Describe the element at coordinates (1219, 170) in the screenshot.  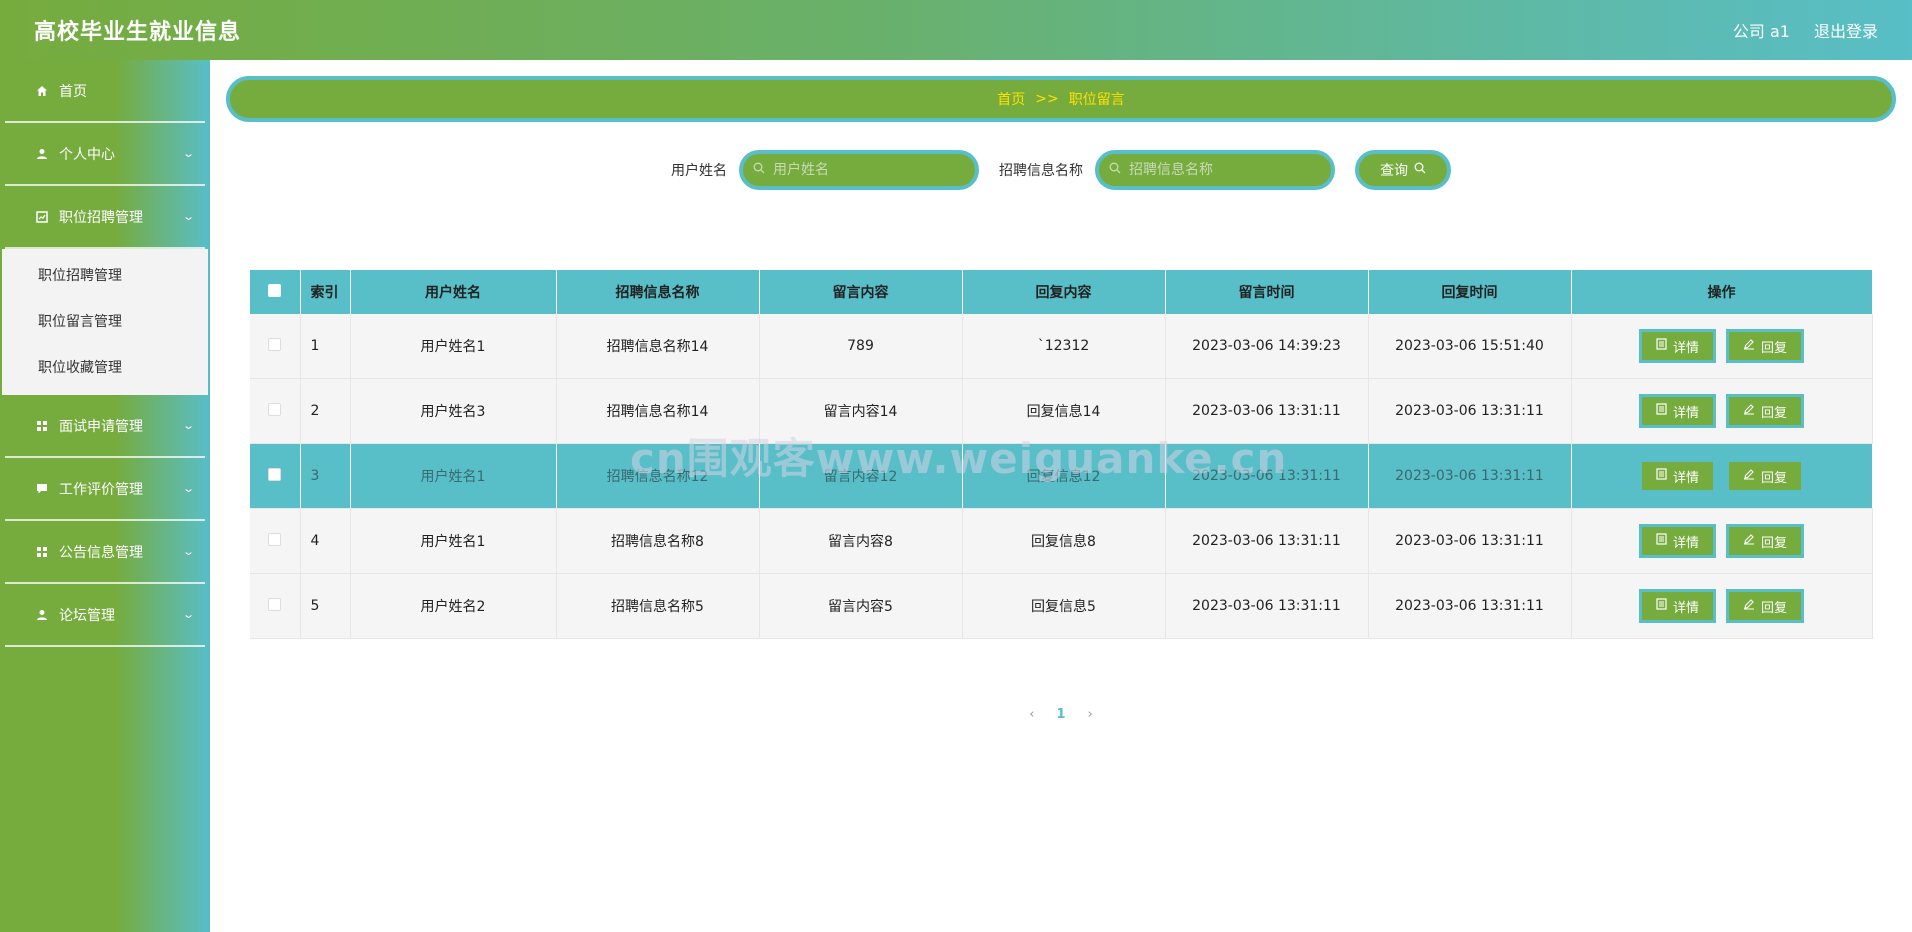
I see `recruit-name-input` at that location.